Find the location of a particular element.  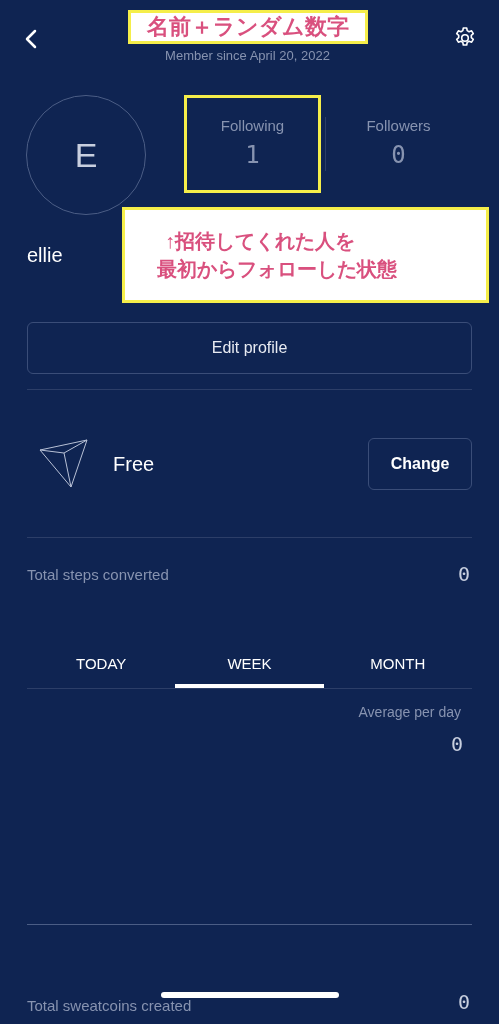

stat-label: Total sweatcoins created is located at coordinates (109, 1005).